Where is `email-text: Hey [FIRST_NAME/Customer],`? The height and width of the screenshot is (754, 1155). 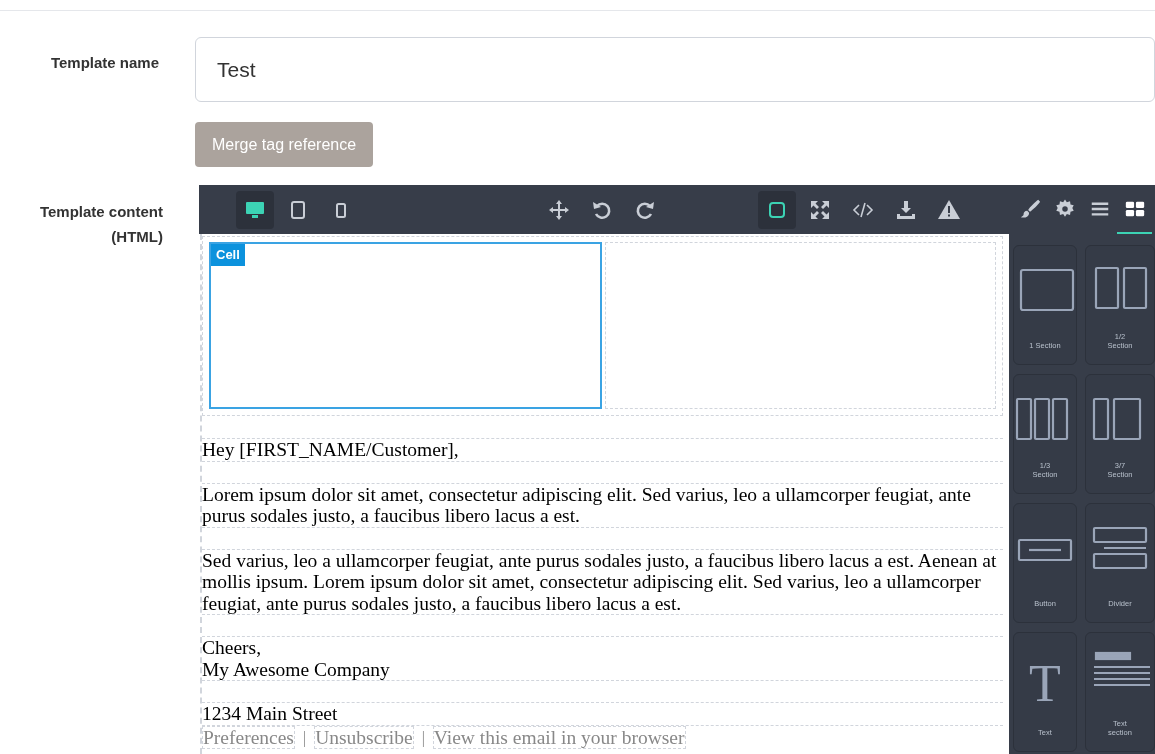
email-text: Hey [FIRST_NAME/Customer], is located at coordinates (331, 450).